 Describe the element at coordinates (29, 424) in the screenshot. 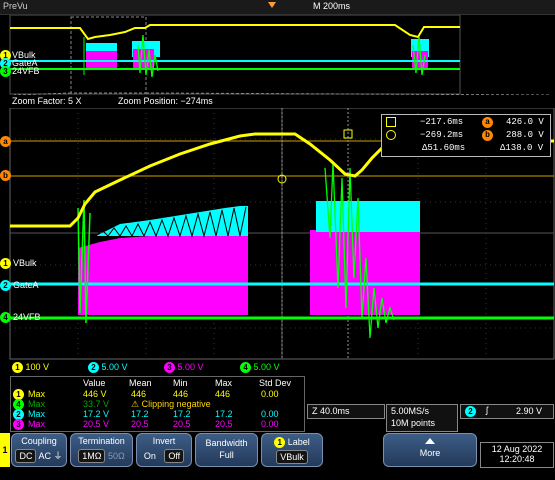

I see `measure-row: 3 Max` at that location.